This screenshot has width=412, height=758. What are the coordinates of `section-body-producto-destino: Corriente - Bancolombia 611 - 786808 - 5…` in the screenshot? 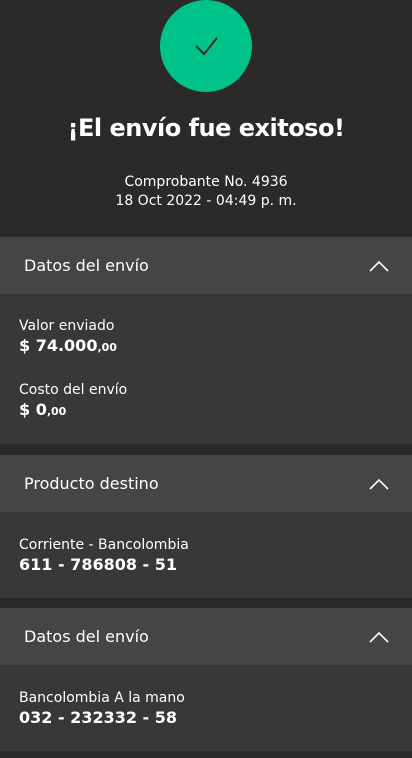 It's located at (206, 555).